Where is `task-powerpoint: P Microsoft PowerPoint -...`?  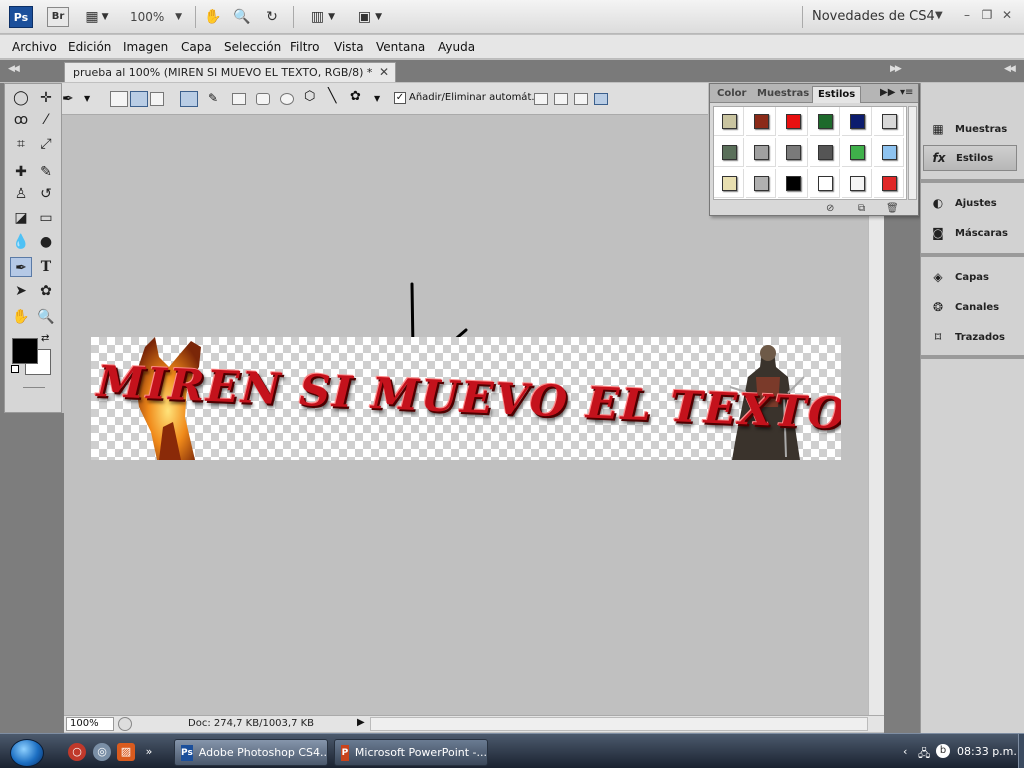
task-powerpoint: P Microsoft PowerPoint -... is located at coordinates (411, 752).